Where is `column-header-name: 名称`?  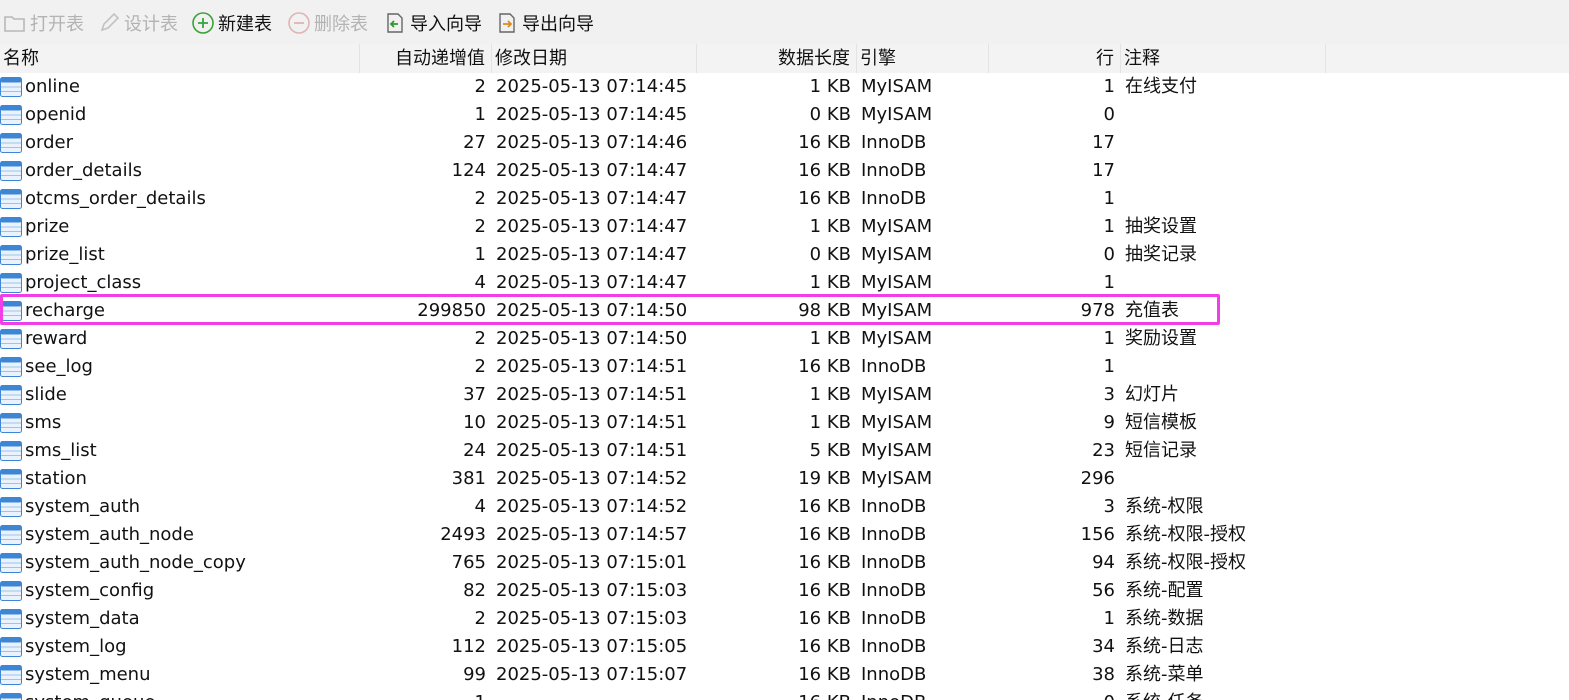 column-header-name: 名称 is located at coordinates (180, 58).